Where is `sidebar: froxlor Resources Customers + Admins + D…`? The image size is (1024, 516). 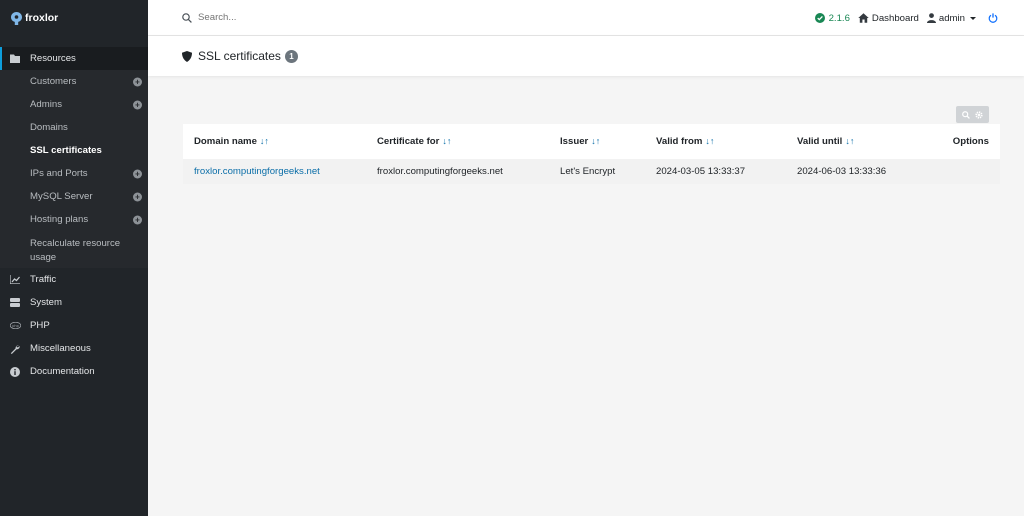
sidebar: froxlor Resources Customers + Admins + D… is located at coordinates (74, 258).